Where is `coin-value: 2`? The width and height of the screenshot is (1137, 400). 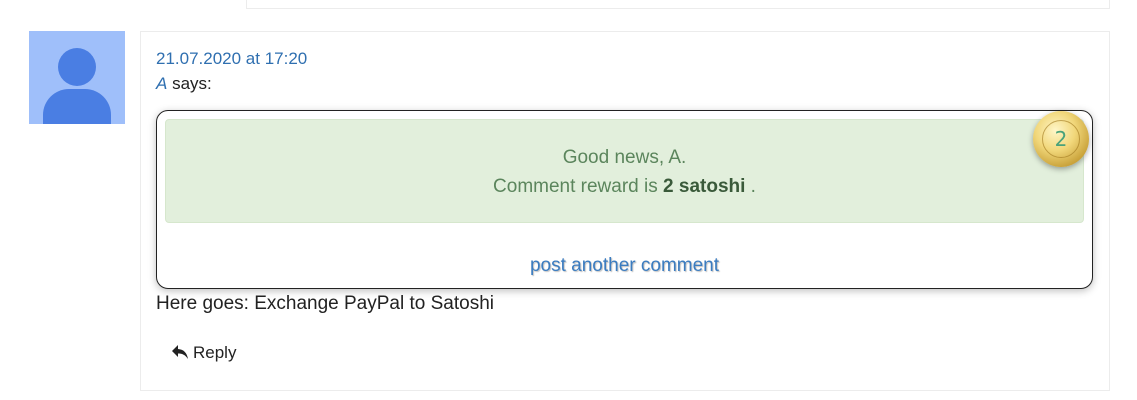 coin-value: 2 is located at coordinates (1061, 139).